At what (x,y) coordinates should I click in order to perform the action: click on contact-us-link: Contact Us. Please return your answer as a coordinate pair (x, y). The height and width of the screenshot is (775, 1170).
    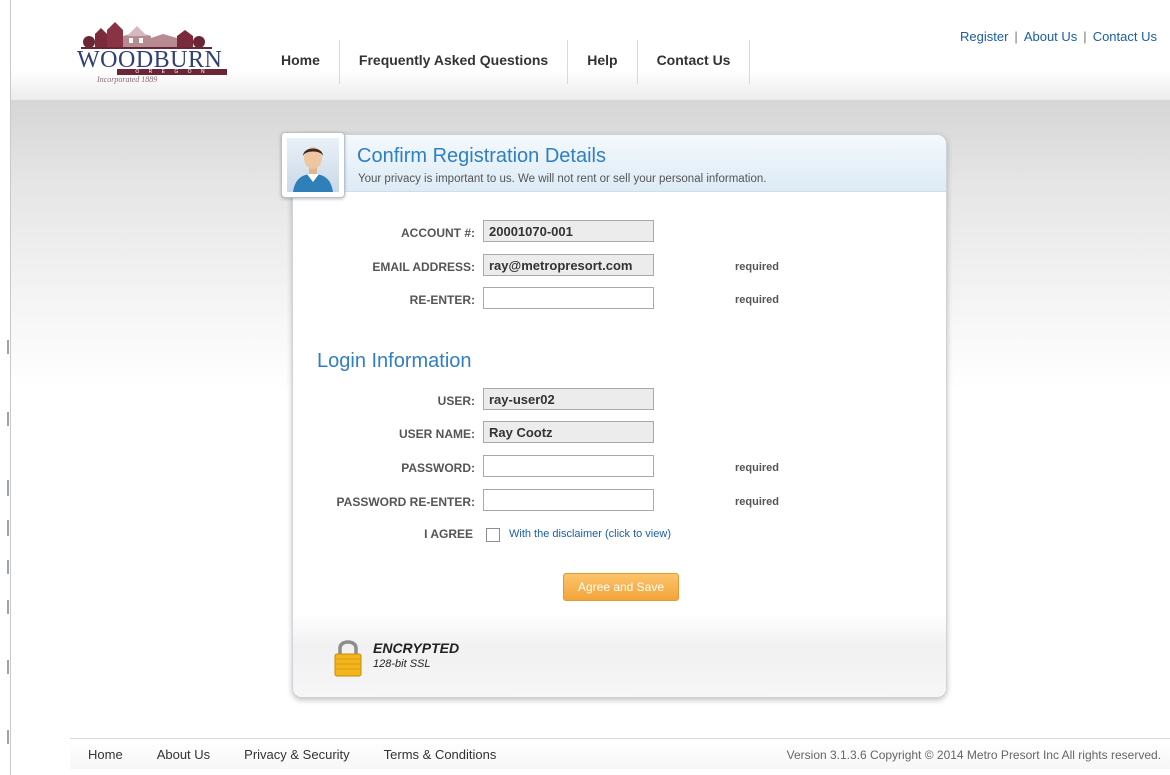
    Looking at the image, I should click on (1125, 36).